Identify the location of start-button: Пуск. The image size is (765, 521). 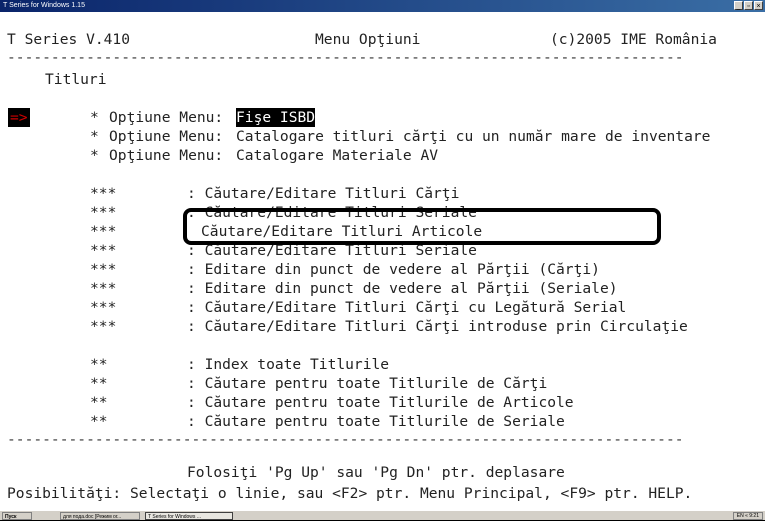
(17, 516).